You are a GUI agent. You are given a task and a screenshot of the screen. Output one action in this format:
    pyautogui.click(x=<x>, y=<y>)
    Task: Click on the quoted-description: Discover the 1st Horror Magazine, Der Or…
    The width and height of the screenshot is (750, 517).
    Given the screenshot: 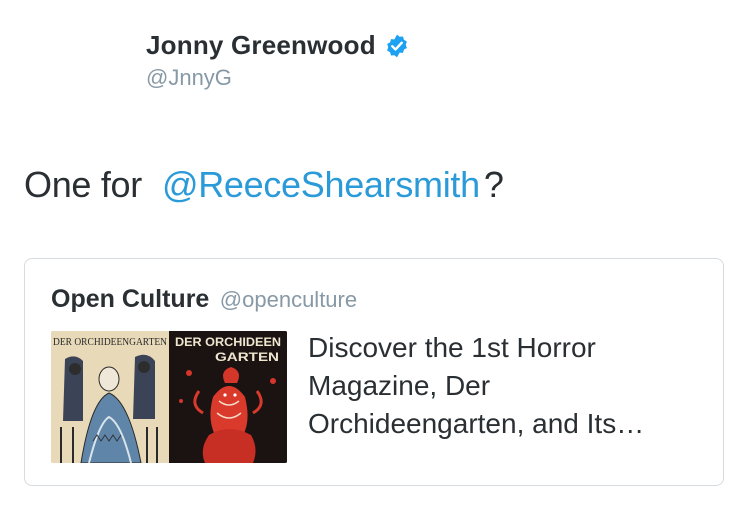 What is the action you would take?
    pyautogui.click(x=508, y=386)
    